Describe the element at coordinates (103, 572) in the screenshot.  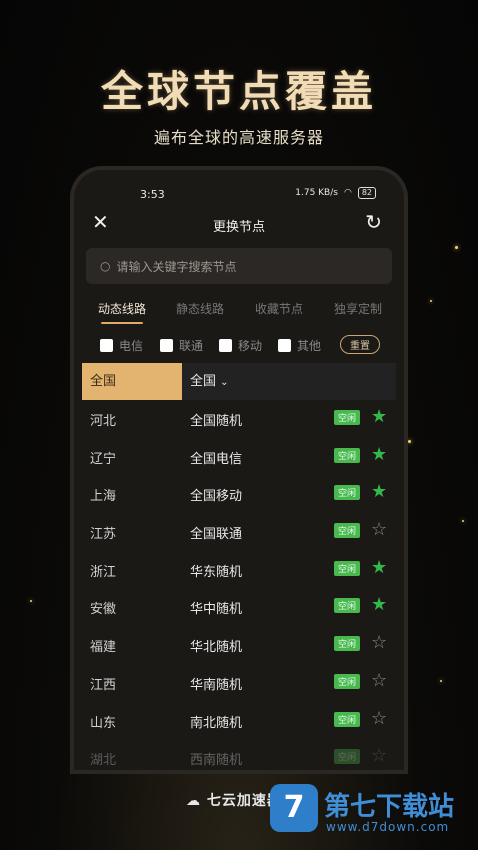
I see `province-name: 浙江` at that location.